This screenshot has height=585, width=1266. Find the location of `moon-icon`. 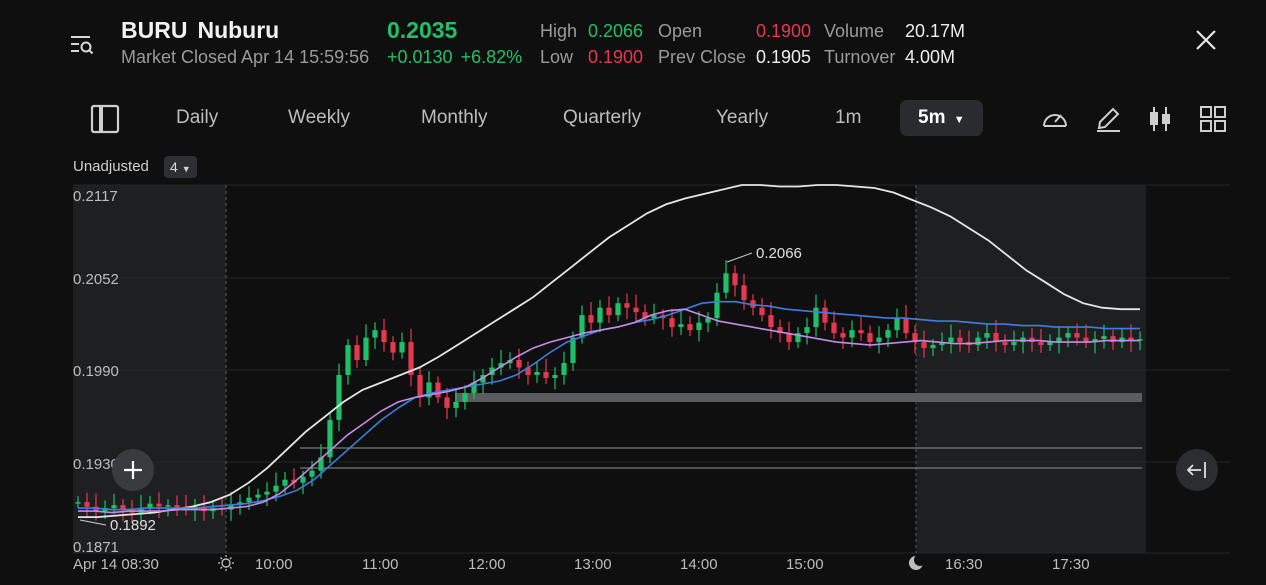

moon-icon is located at coordinates (917, 562).